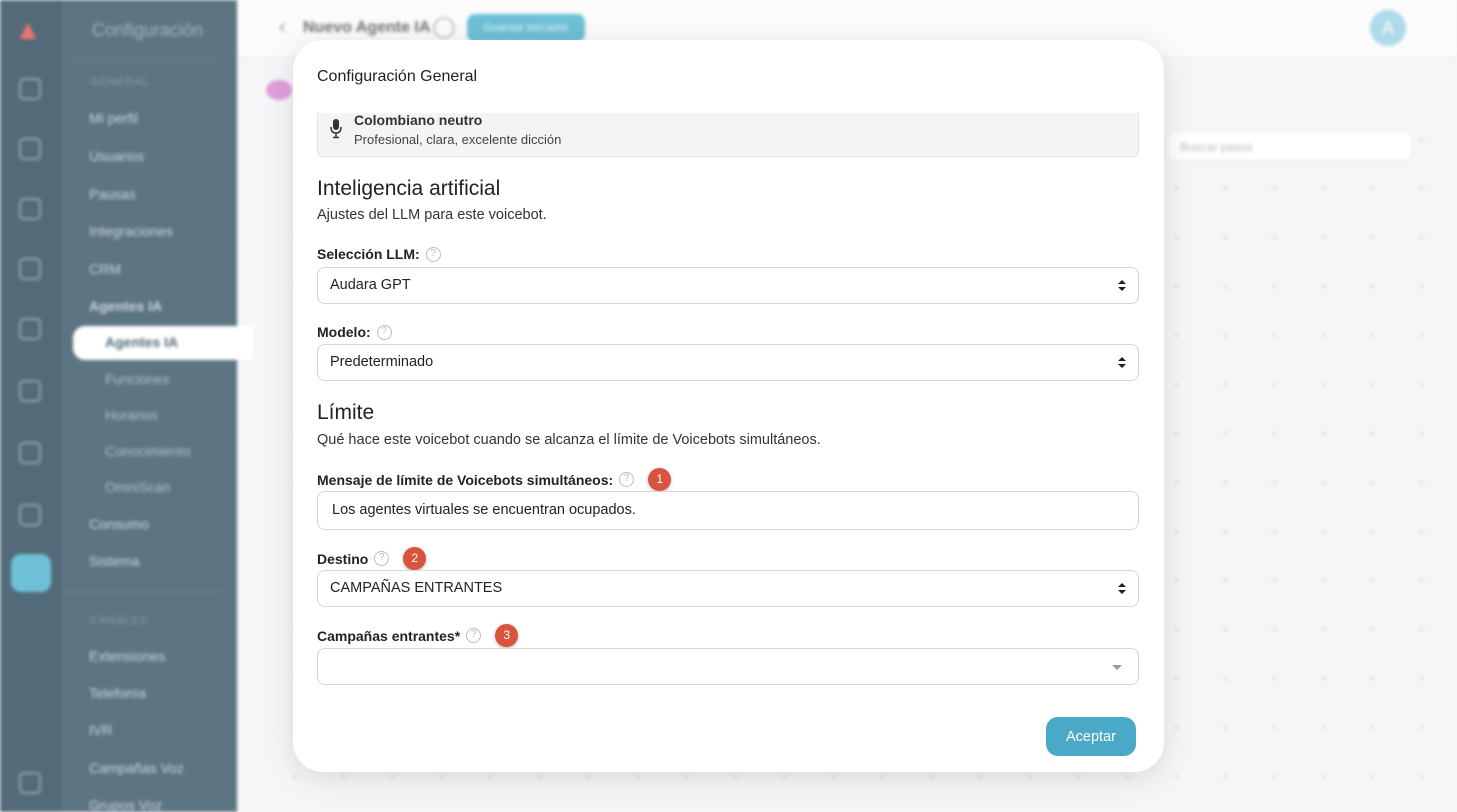  Describe the element at coordinates (728, 285) in the screenshot. I see `llm-select: Audara GPT` at that location.